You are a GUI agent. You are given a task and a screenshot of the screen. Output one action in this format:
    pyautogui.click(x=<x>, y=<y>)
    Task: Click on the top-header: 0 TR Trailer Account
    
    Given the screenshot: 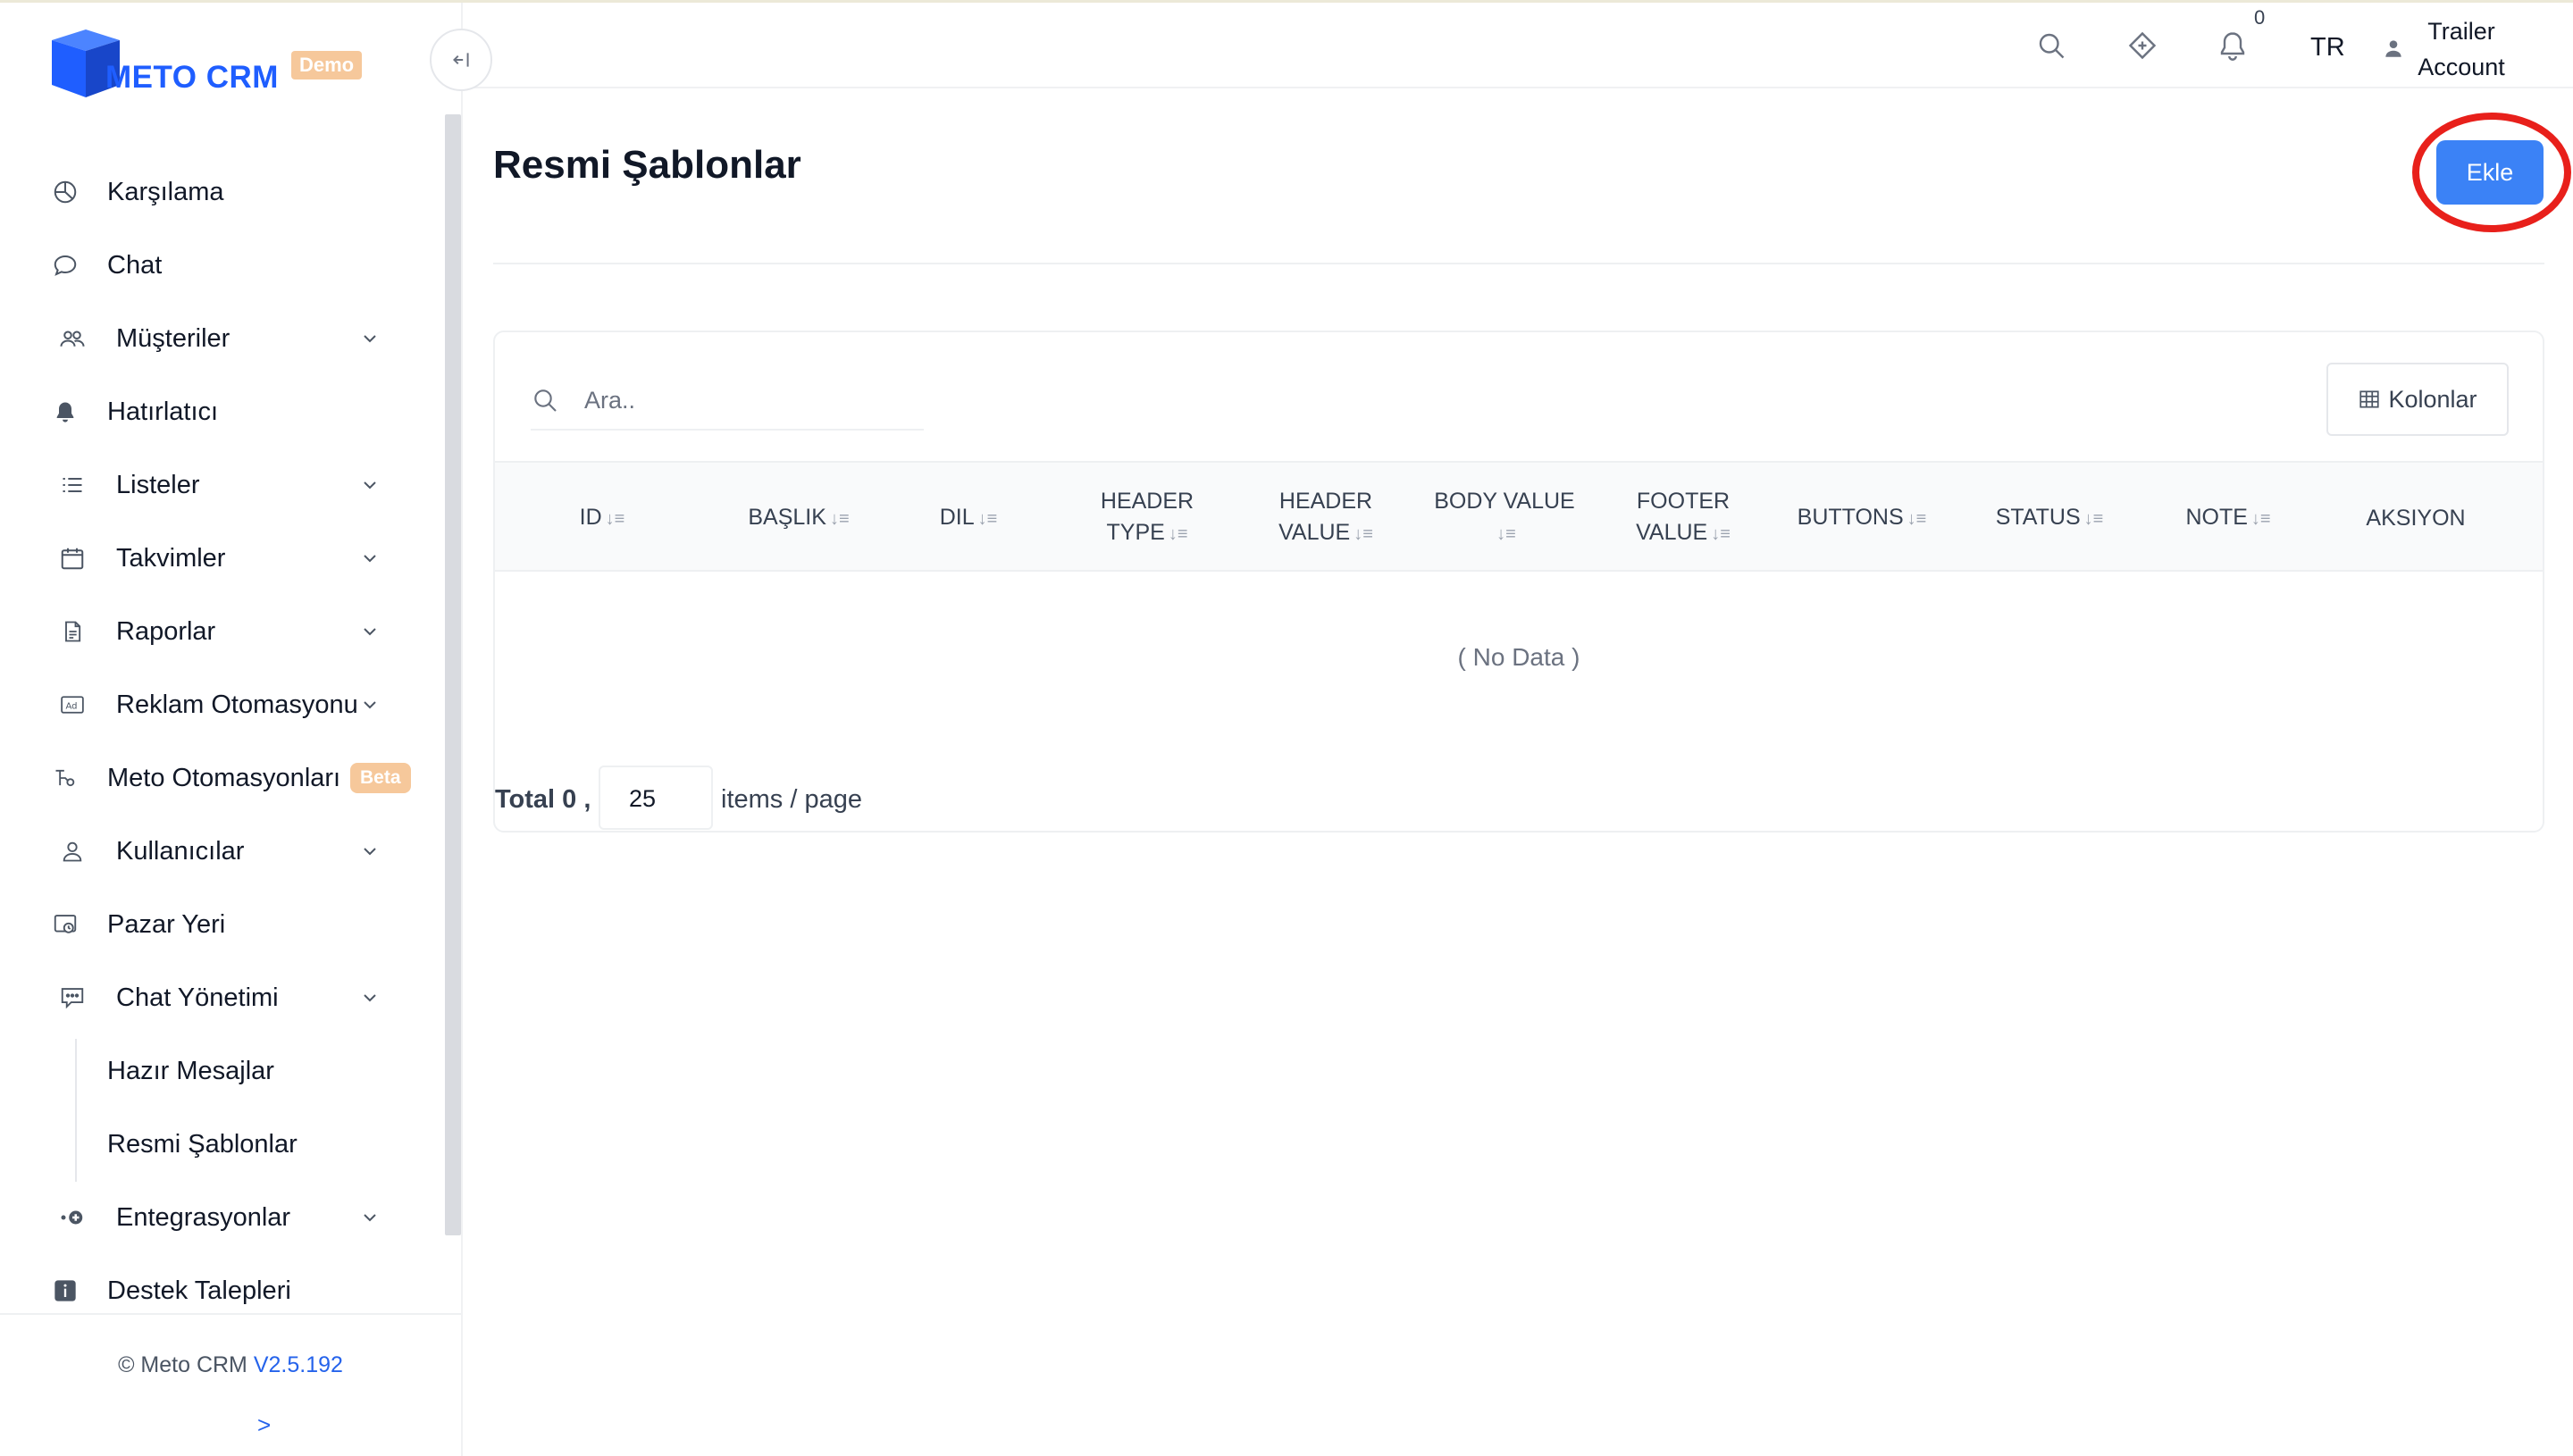 What is the action you would take?
    pyautogui.click(x=1518, y=45)
    